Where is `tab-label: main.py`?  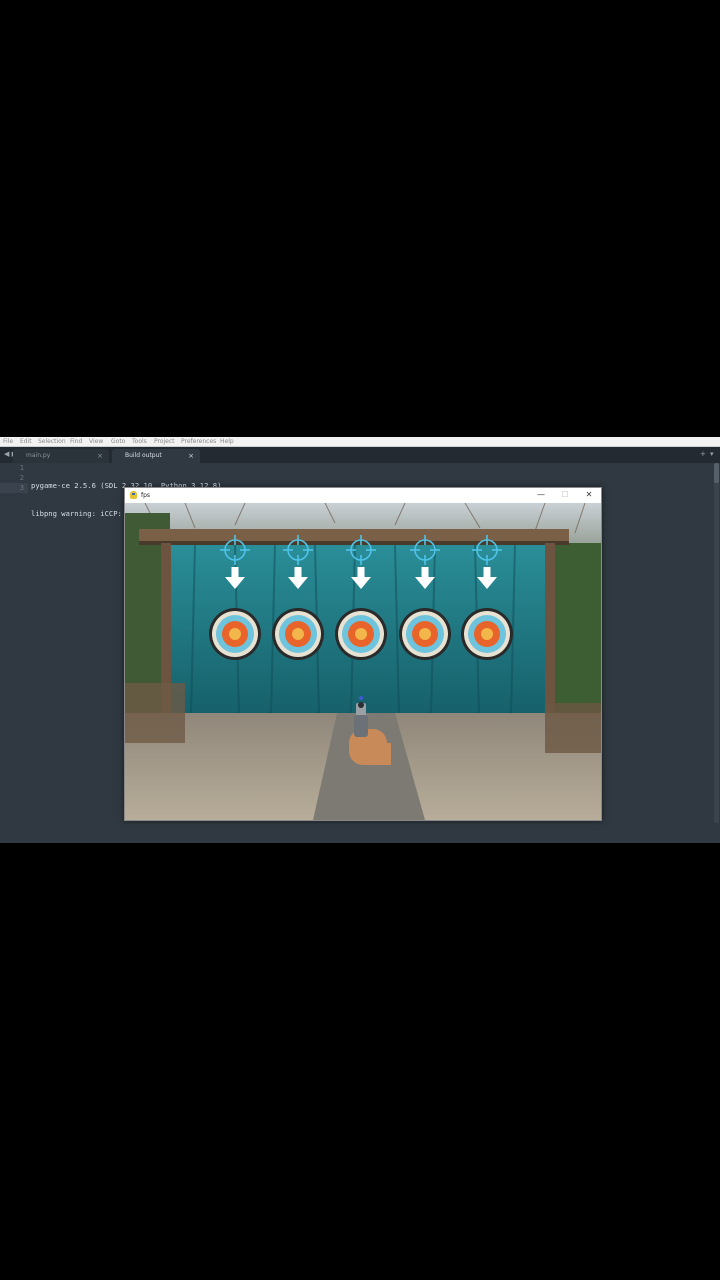
tab-label: main.py is located at coordinates (38, 455).